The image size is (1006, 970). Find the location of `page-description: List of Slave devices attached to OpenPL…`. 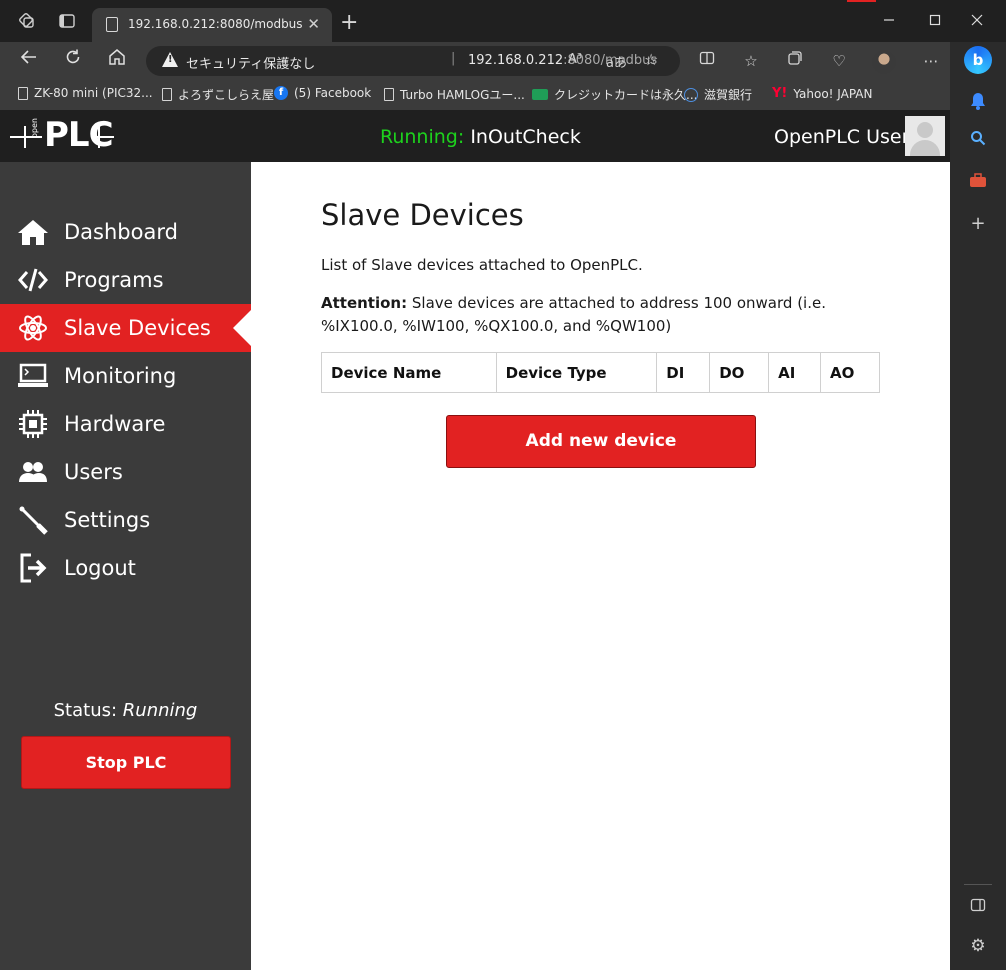

page-description: List of Slave devices attached to OpenPL… is located at coordinates (482, 265).